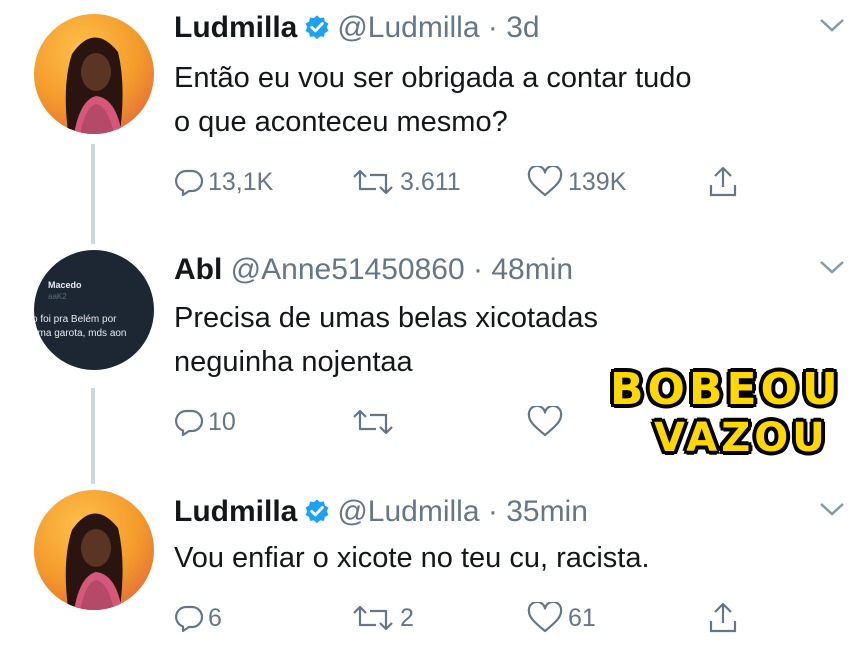 Image resolution: width=868 pixels, height=647 pixels. I want to click on tweet-text-line: o que aconteceu mesmo?, so click(341, 122).